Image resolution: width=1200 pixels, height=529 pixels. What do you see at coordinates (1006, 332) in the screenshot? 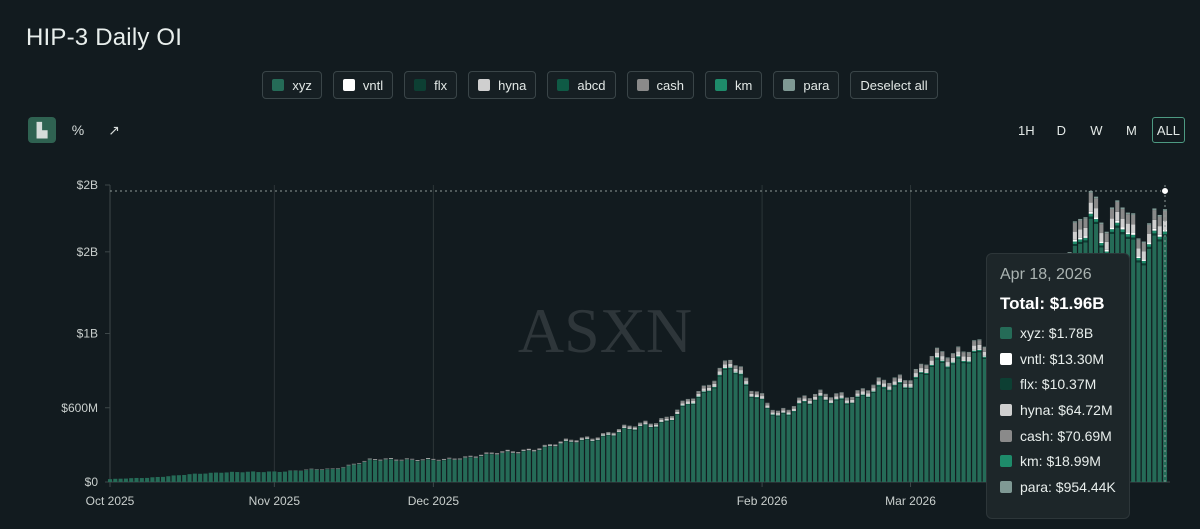
I see `tooltip-swatch` at bounding box center [1006, 332].